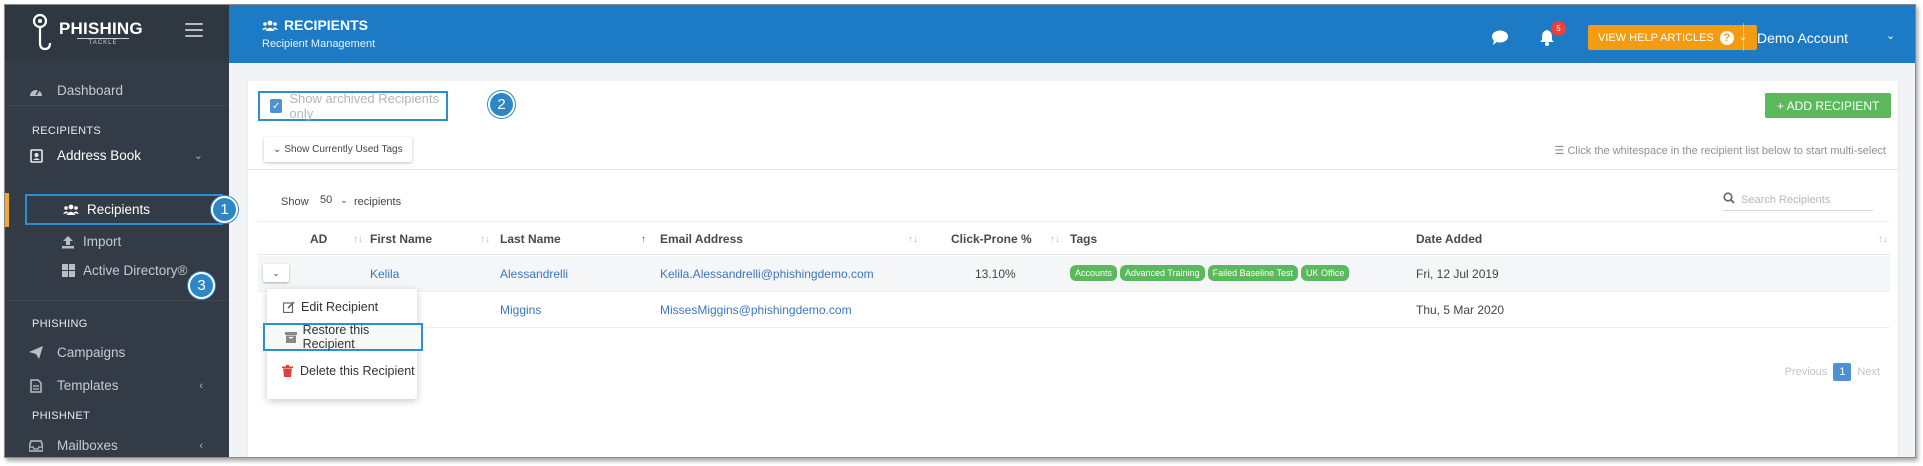 This screenshot has height=466, width=1923. I want to click on page-subtitle: Recipient Management, so click(319, 44).